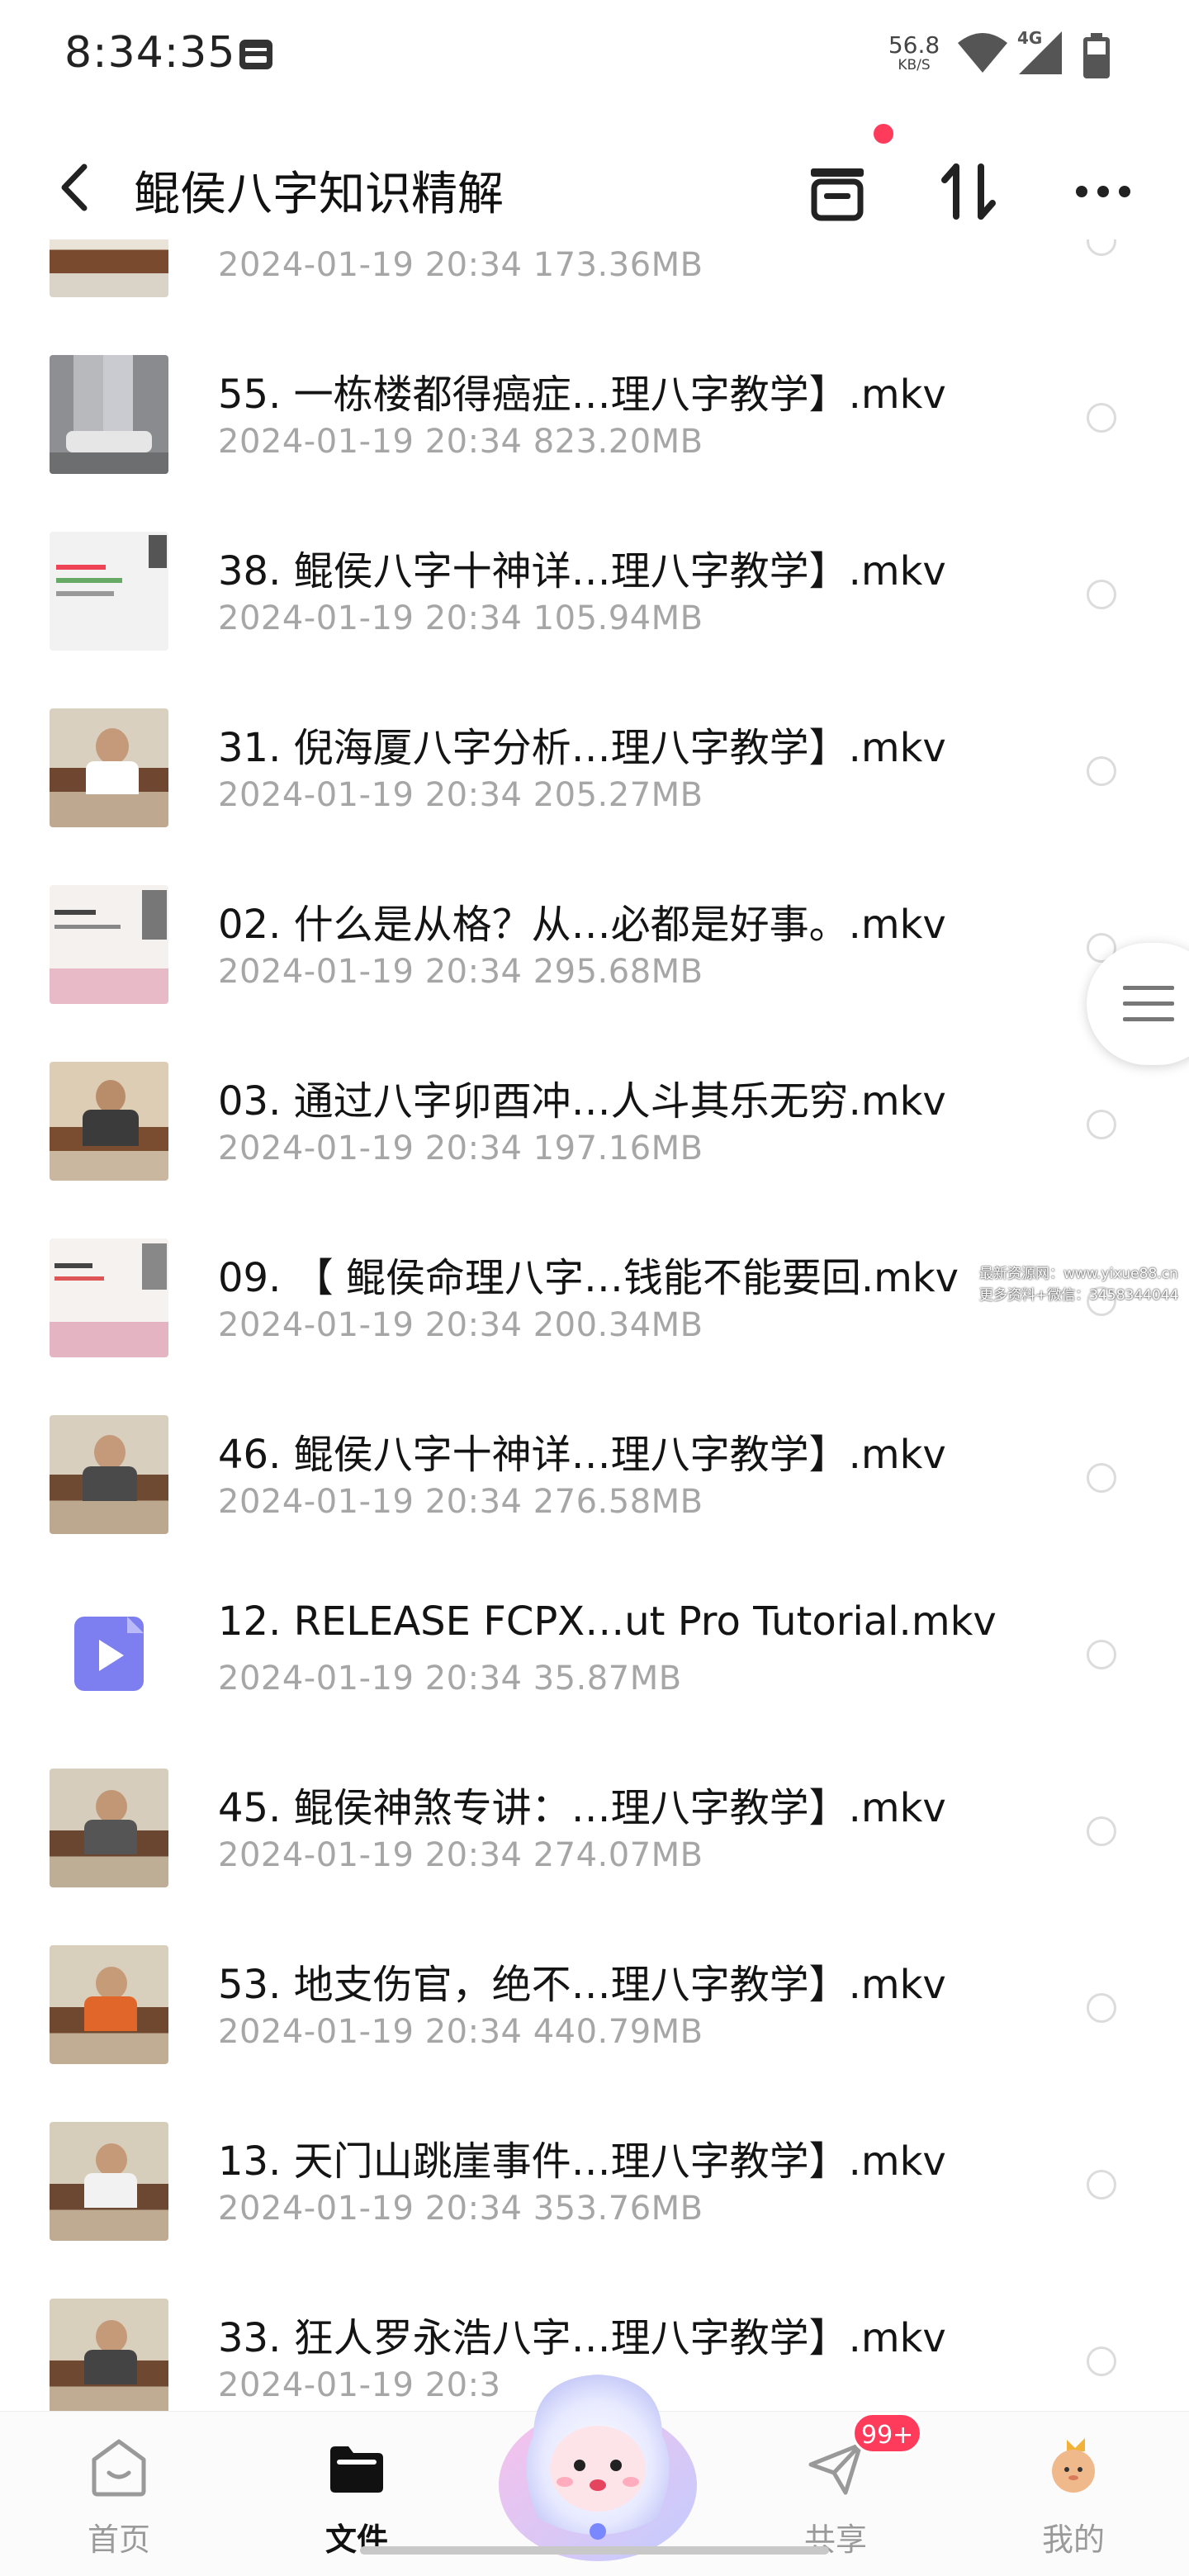 This screenshot has width=1189, height=2576. What do you see at coordinates (1148, 1003) in the screenshot?
I see `menu-icon` at bounding box center [1148, 1003].